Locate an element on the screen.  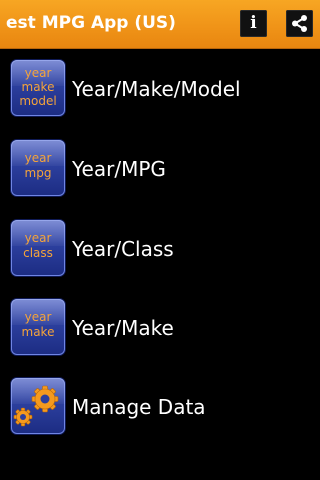
menu-item-year-mpg: year mpg Year/MPG is located at coordinates (160, 172).